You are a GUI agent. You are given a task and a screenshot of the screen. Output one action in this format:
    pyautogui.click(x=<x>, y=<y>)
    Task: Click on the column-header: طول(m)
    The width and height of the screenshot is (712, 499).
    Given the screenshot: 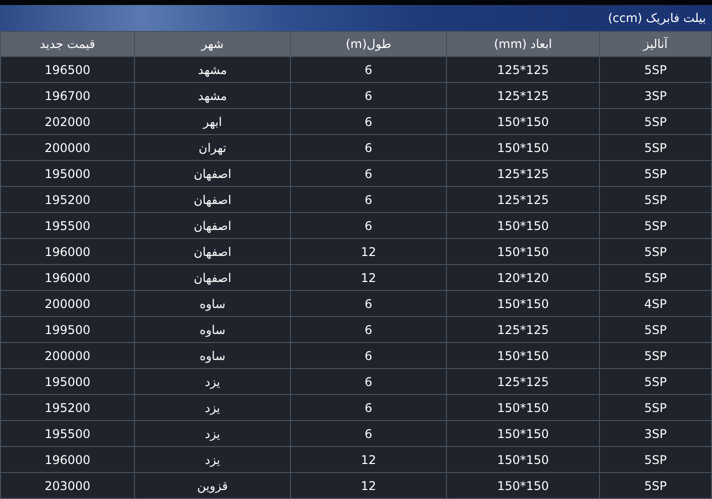 What is the action you would take?
    pyautogui.click(x=368, y=44)
    